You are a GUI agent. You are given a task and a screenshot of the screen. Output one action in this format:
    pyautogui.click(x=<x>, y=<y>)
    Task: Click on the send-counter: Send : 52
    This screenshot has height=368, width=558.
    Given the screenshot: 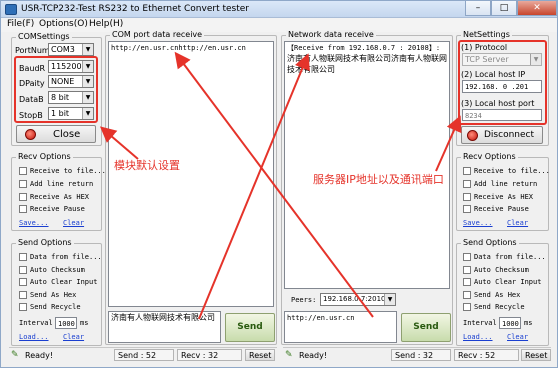 What is the action you would take?
    pyautogui.click(x=144, y=355)
    